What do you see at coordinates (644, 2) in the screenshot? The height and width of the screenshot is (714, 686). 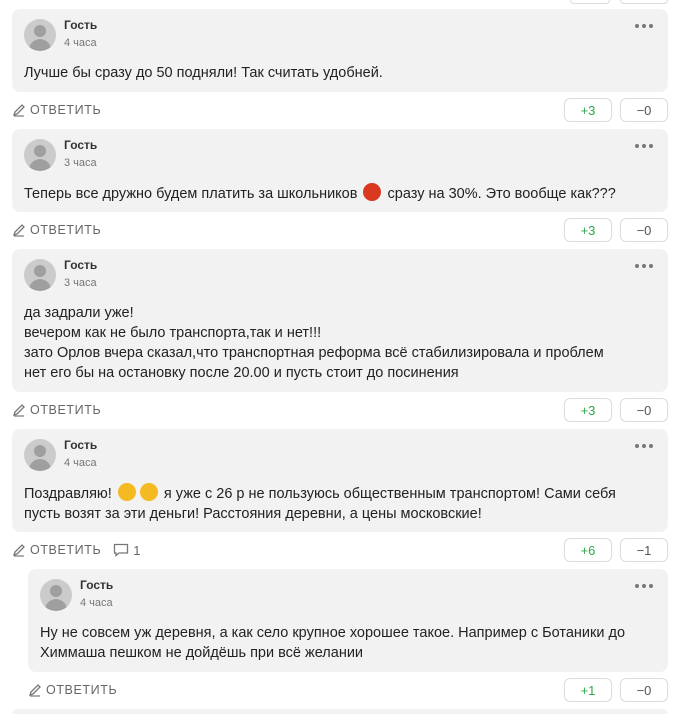 I see `prev-downvote-button-fragment` at bounding box center [644, 2].